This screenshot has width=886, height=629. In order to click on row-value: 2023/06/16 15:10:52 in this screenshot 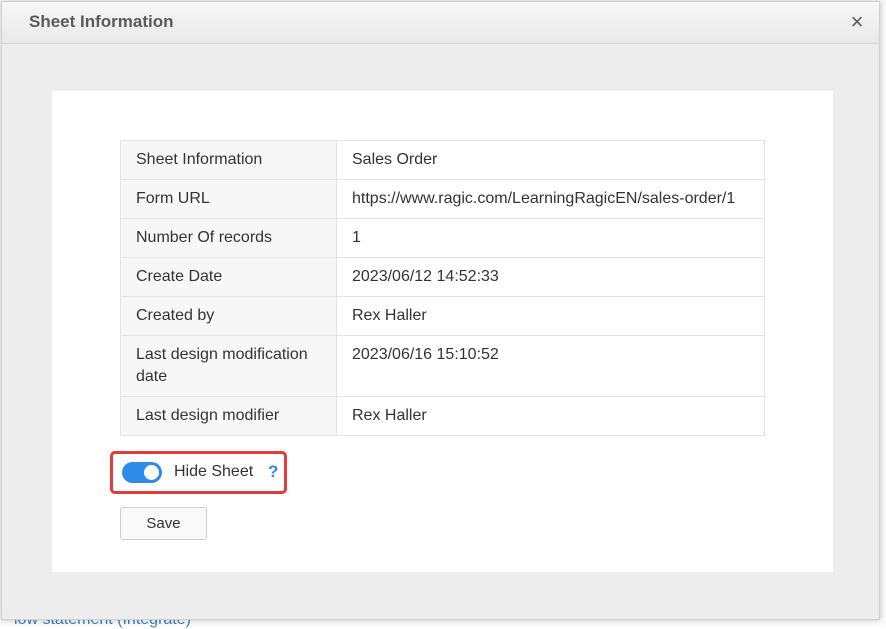, I will do `click(550, 366)`.